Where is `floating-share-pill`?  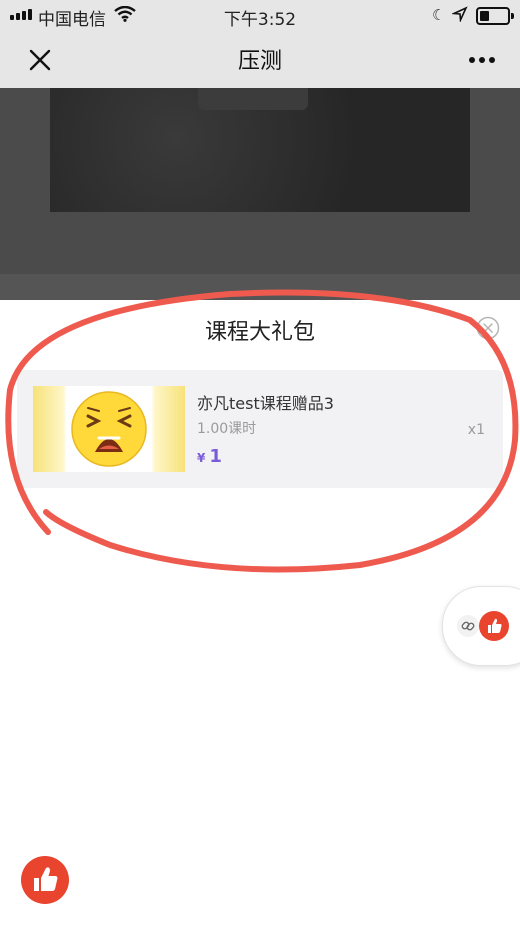 floating-share-pill is located at coordinates (481, 626).